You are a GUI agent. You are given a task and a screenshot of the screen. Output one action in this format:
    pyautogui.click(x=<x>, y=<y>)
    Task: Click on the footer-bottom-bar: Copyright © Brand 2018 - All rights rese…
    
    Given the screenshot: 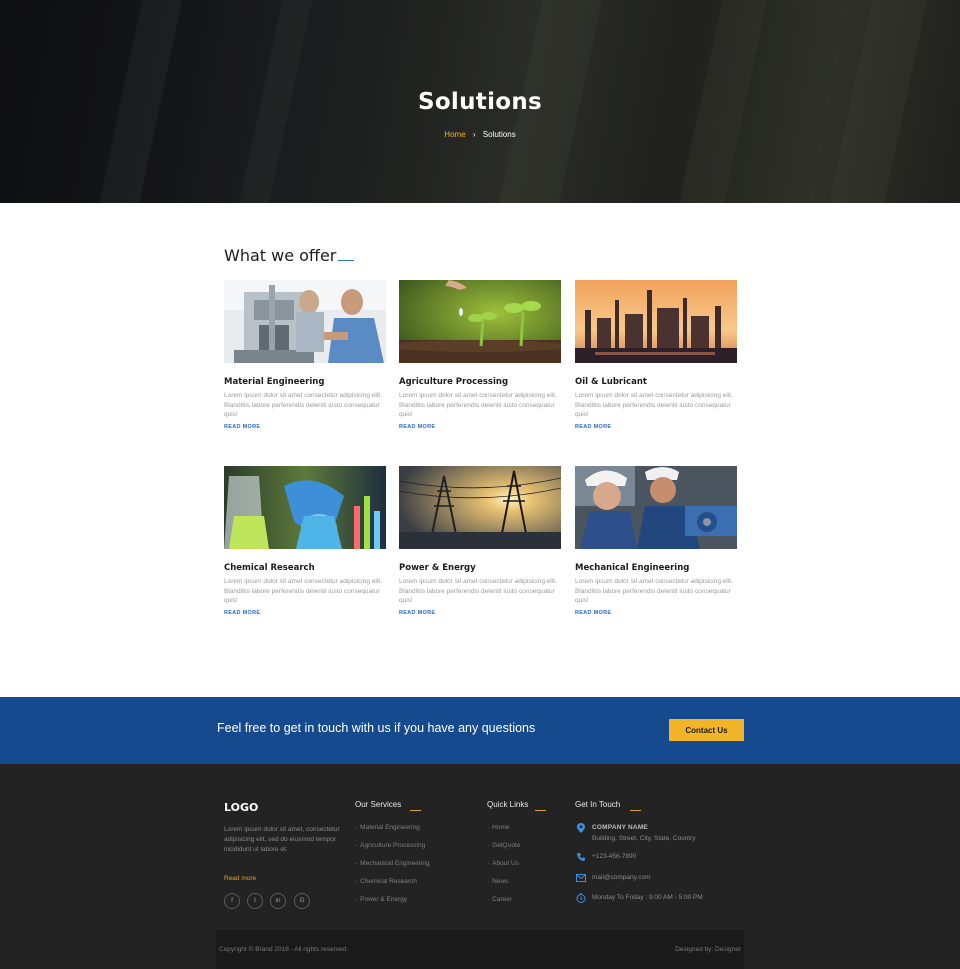 What is the action you would take?
    pyautogui.click(x=480, y=949)
    